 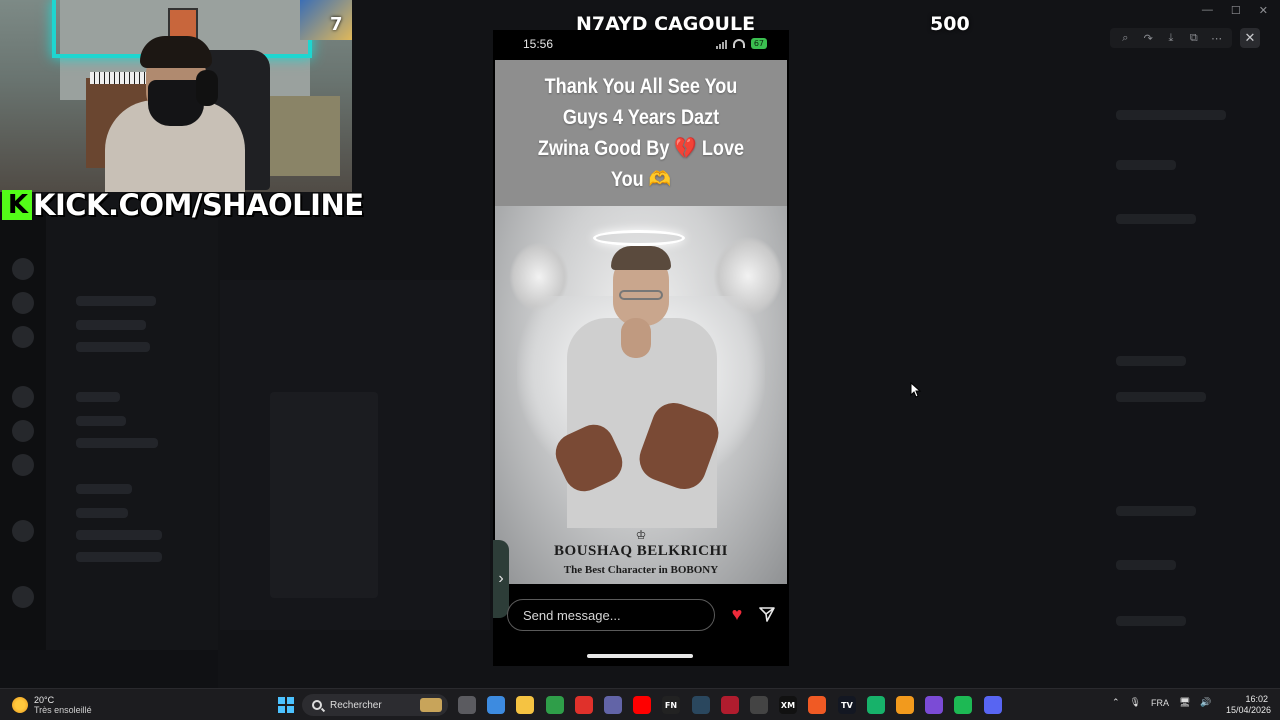 I want to click on headphones-icon, so click(x=207, y=88).